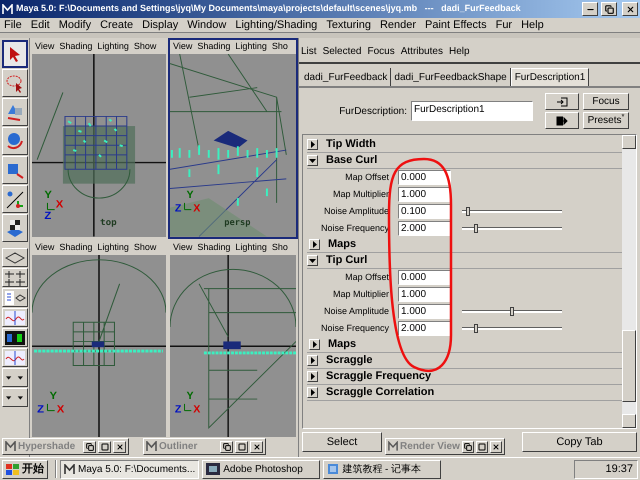 The image size is (640, 480). Describe the element at coordinates (430, 447) in the screenshot. I see `window-title: Render View` at that location.